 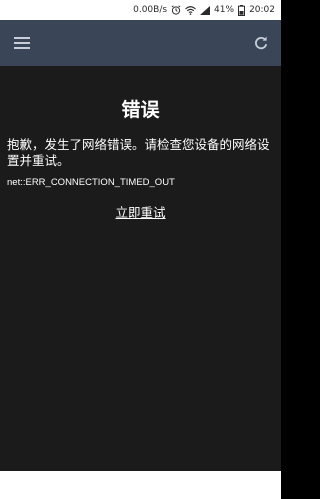 What do you see at coordinates (150, 10) in the screenshot?
I see `network-speed: 0.00B/s` at bounding box center [150, 10].